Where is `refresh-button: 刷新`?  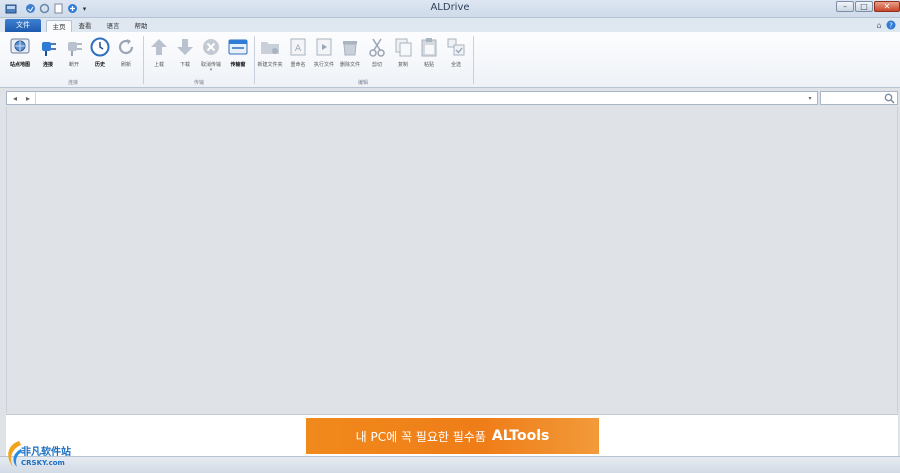
refresh-button: 刷新 is located at coordinates (126, 54).